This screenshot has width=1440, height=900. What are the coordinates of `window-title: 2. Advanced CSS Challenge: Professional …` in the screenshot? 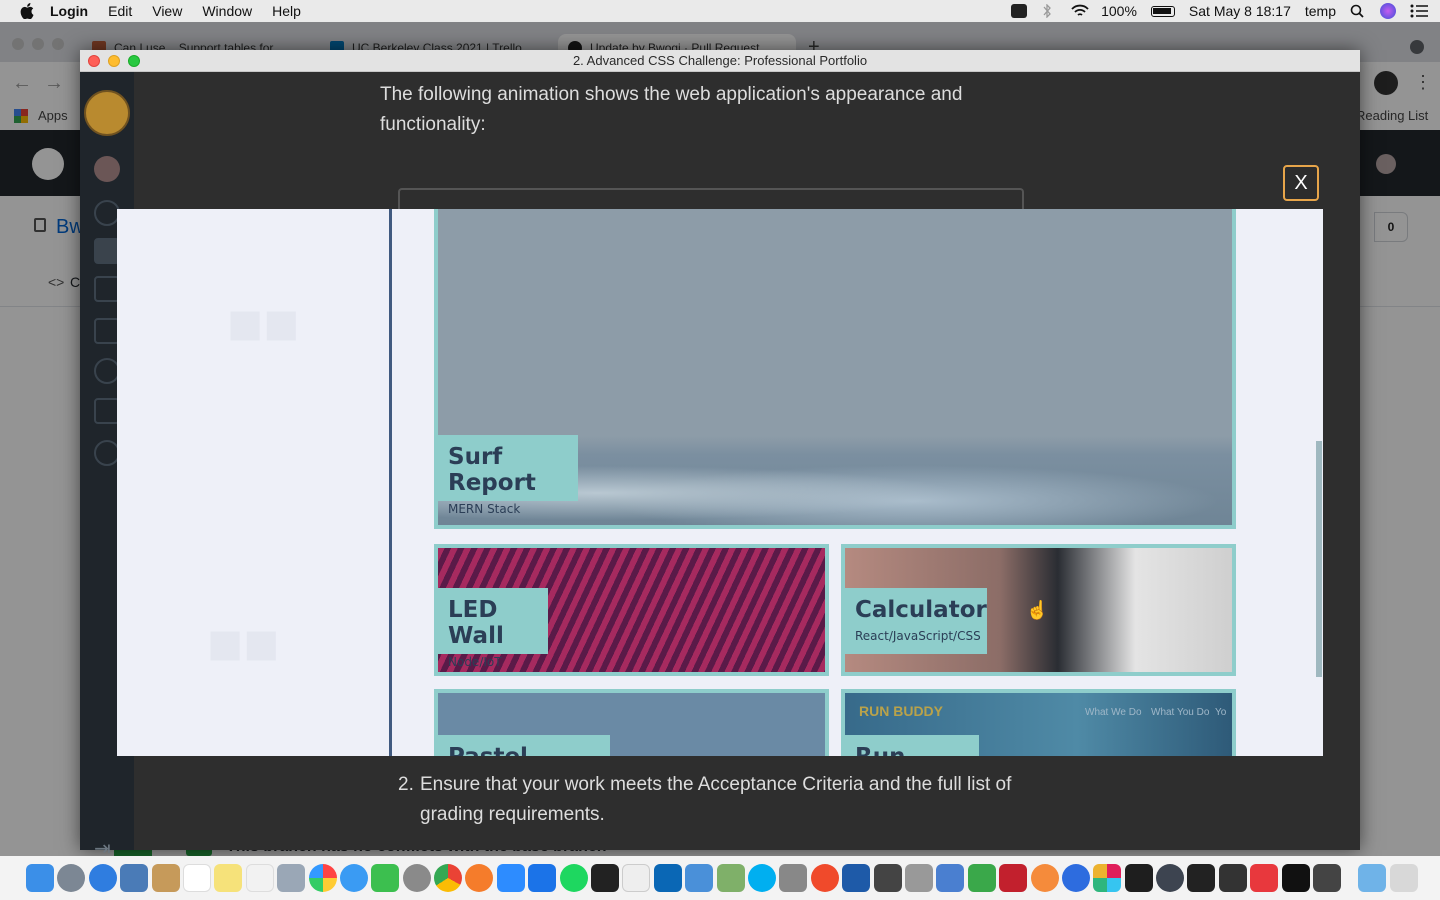 It's located at (720, 60).